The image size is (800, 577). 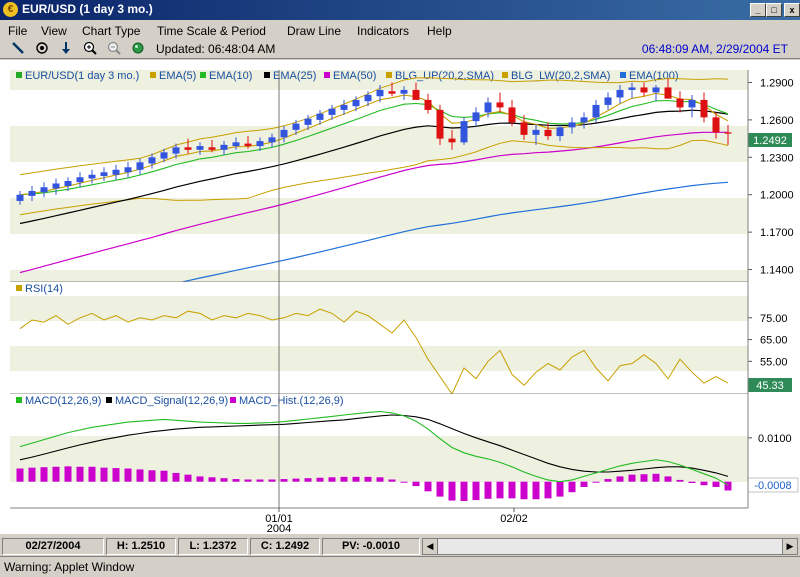 What do you see at coordinates (87, 9) in the screenshot?
I see `window-title: EUR/USD (1 day 3 mo.)` at bounding box center [87, 9].